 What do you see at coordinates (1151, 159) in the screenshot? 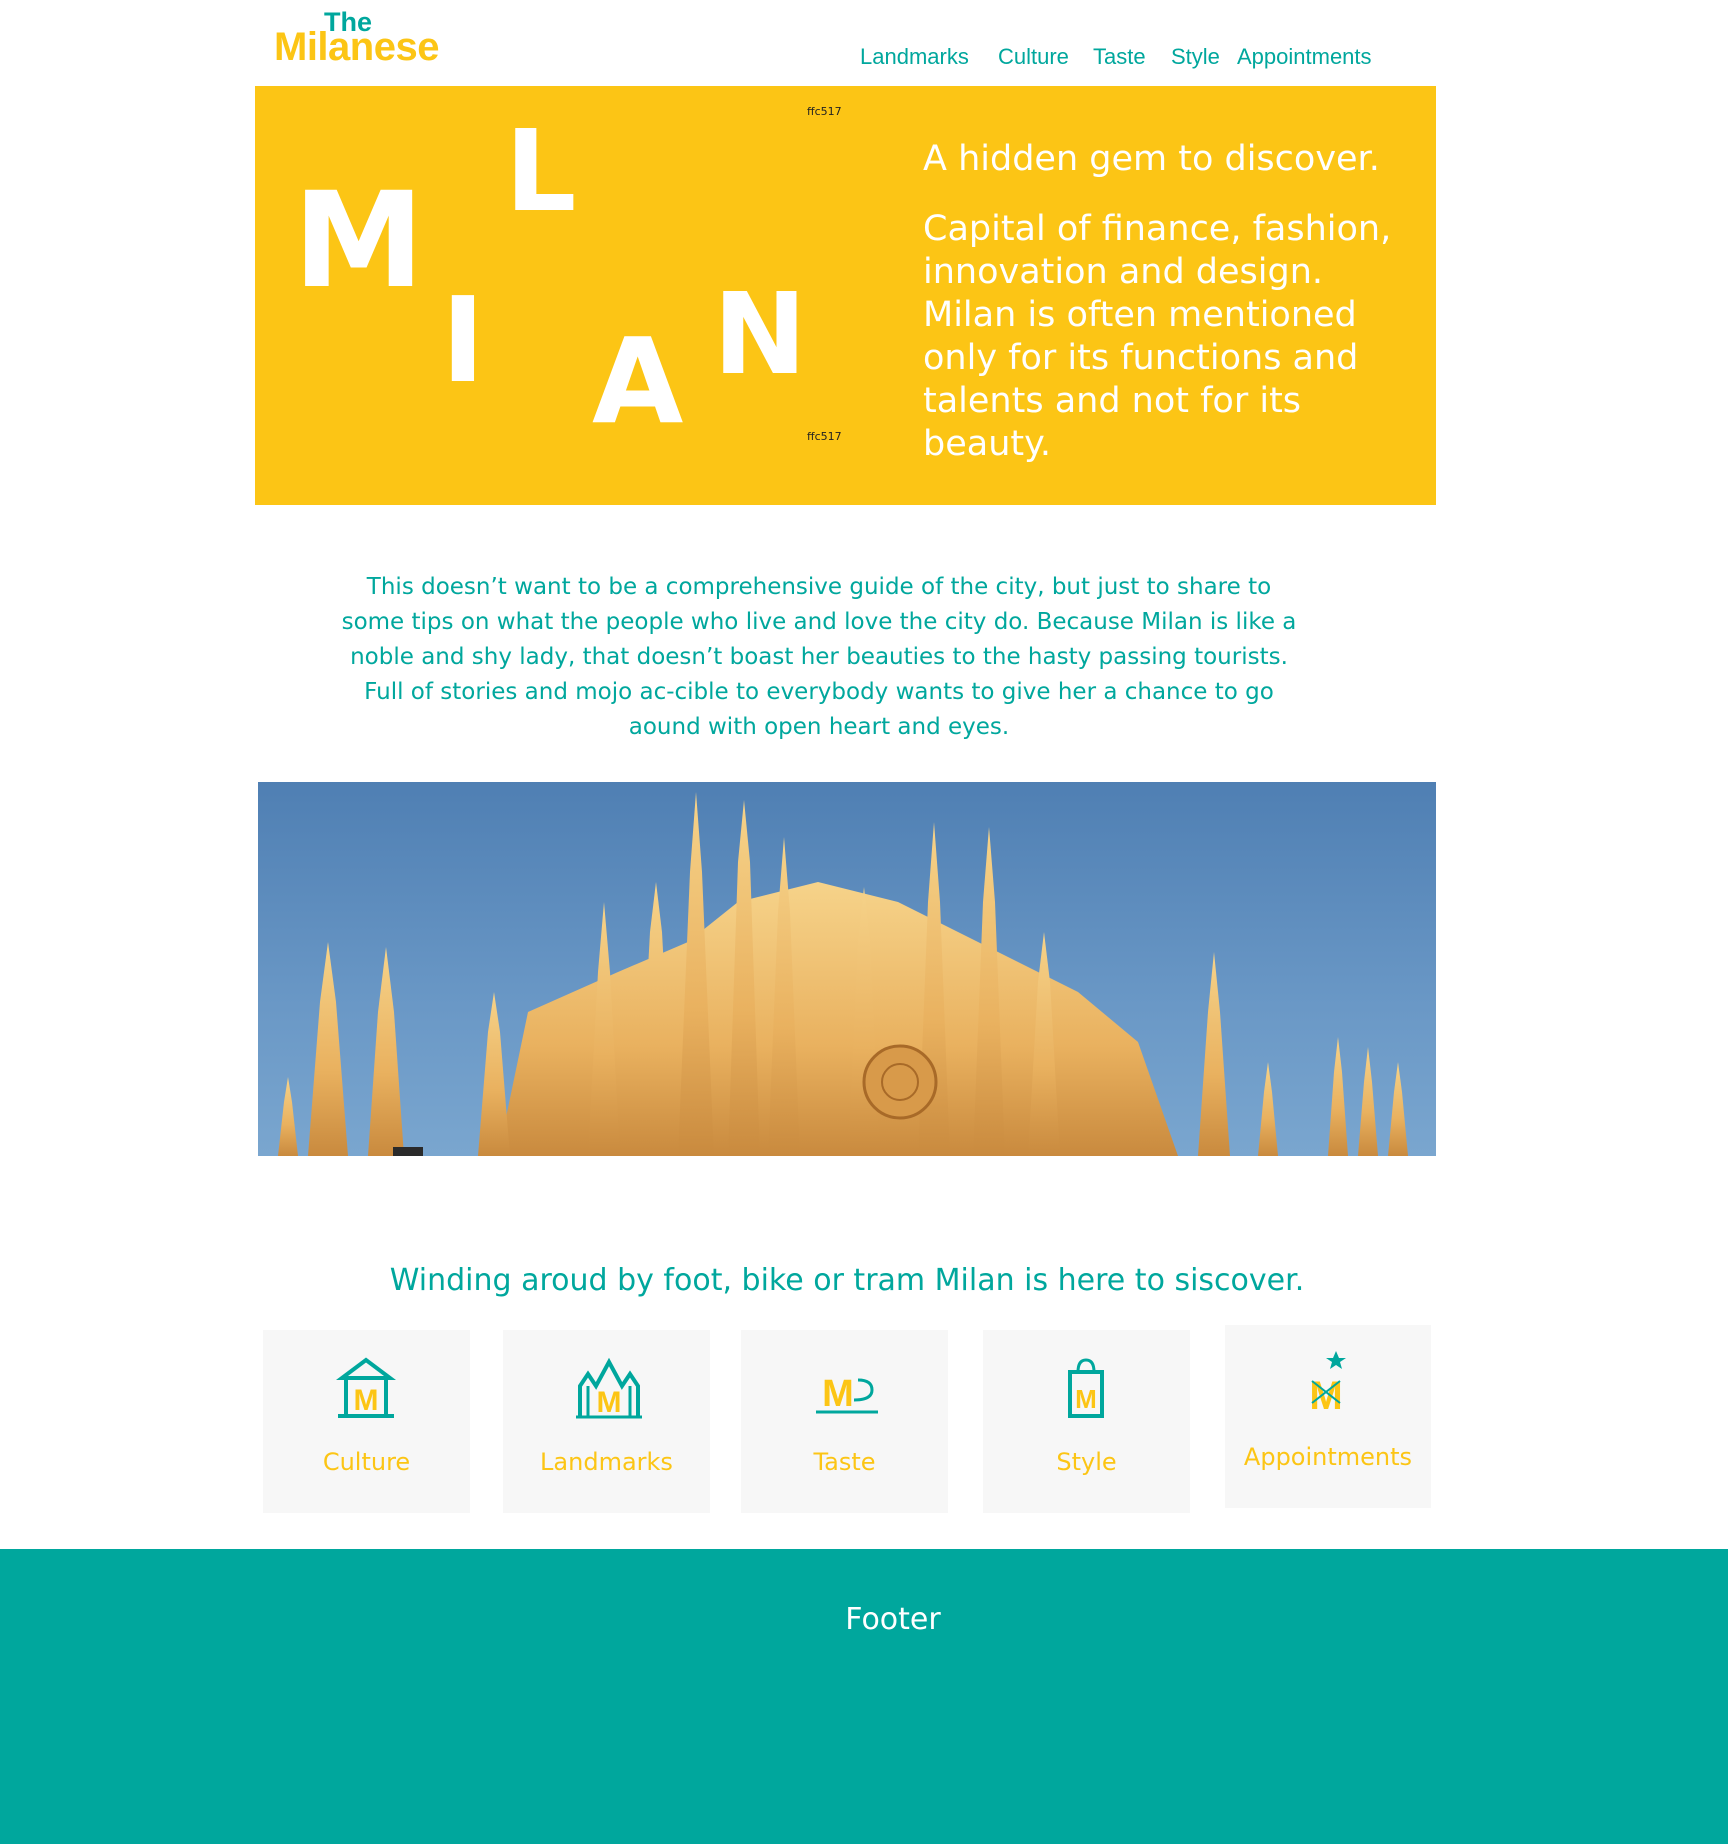
I see `hero-headline: A hidden gem to discover.` at bounding box center [1151, 159].